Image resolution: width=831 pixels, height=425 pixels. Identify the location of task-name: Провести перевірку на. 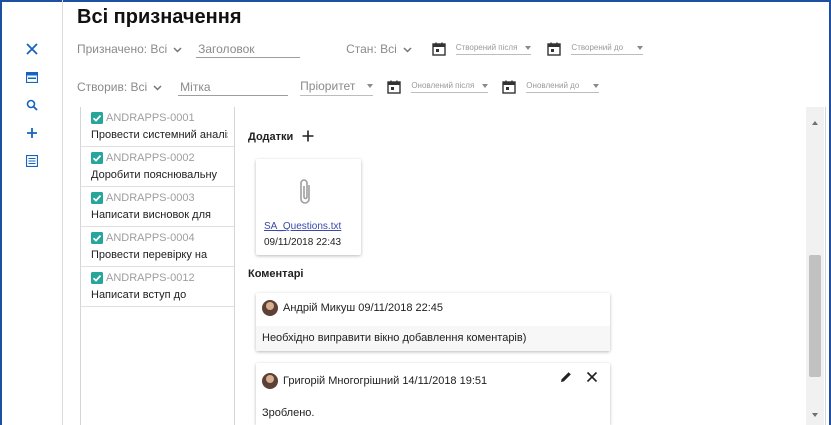
(149, 255).